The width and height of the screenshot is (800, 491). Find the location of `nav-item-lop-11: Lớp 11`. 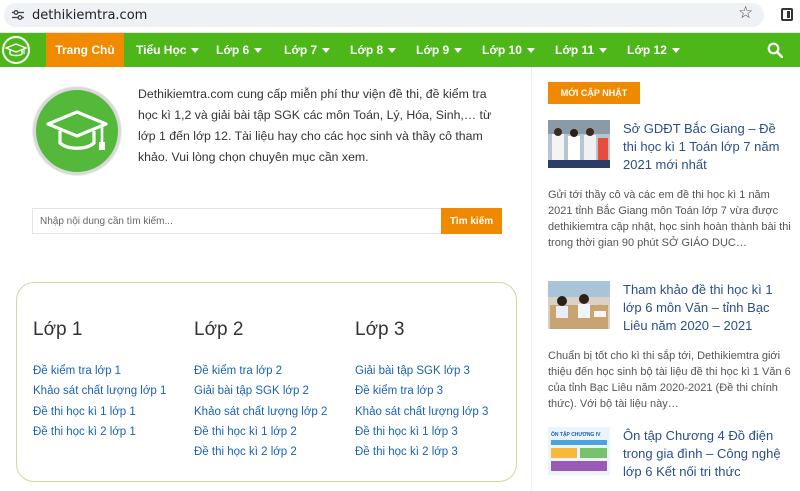

nav-item-lop-11: Lớp 11 is located at coordinates (581, 50).